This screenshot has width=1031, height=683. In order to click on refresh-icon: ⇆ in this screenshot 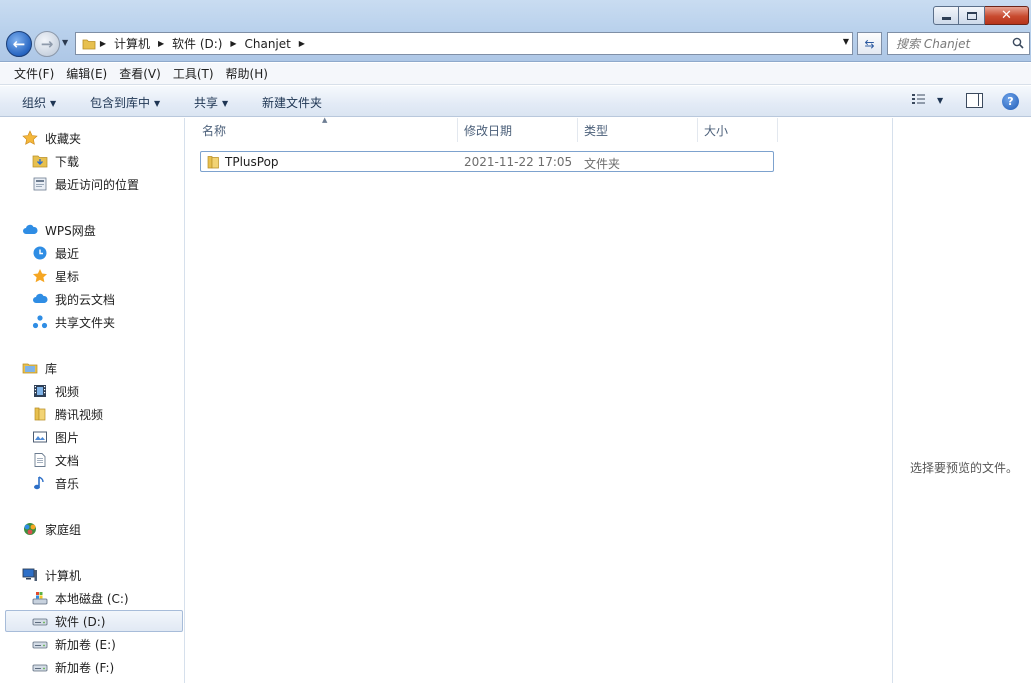, I will do `click(869, 43)`.